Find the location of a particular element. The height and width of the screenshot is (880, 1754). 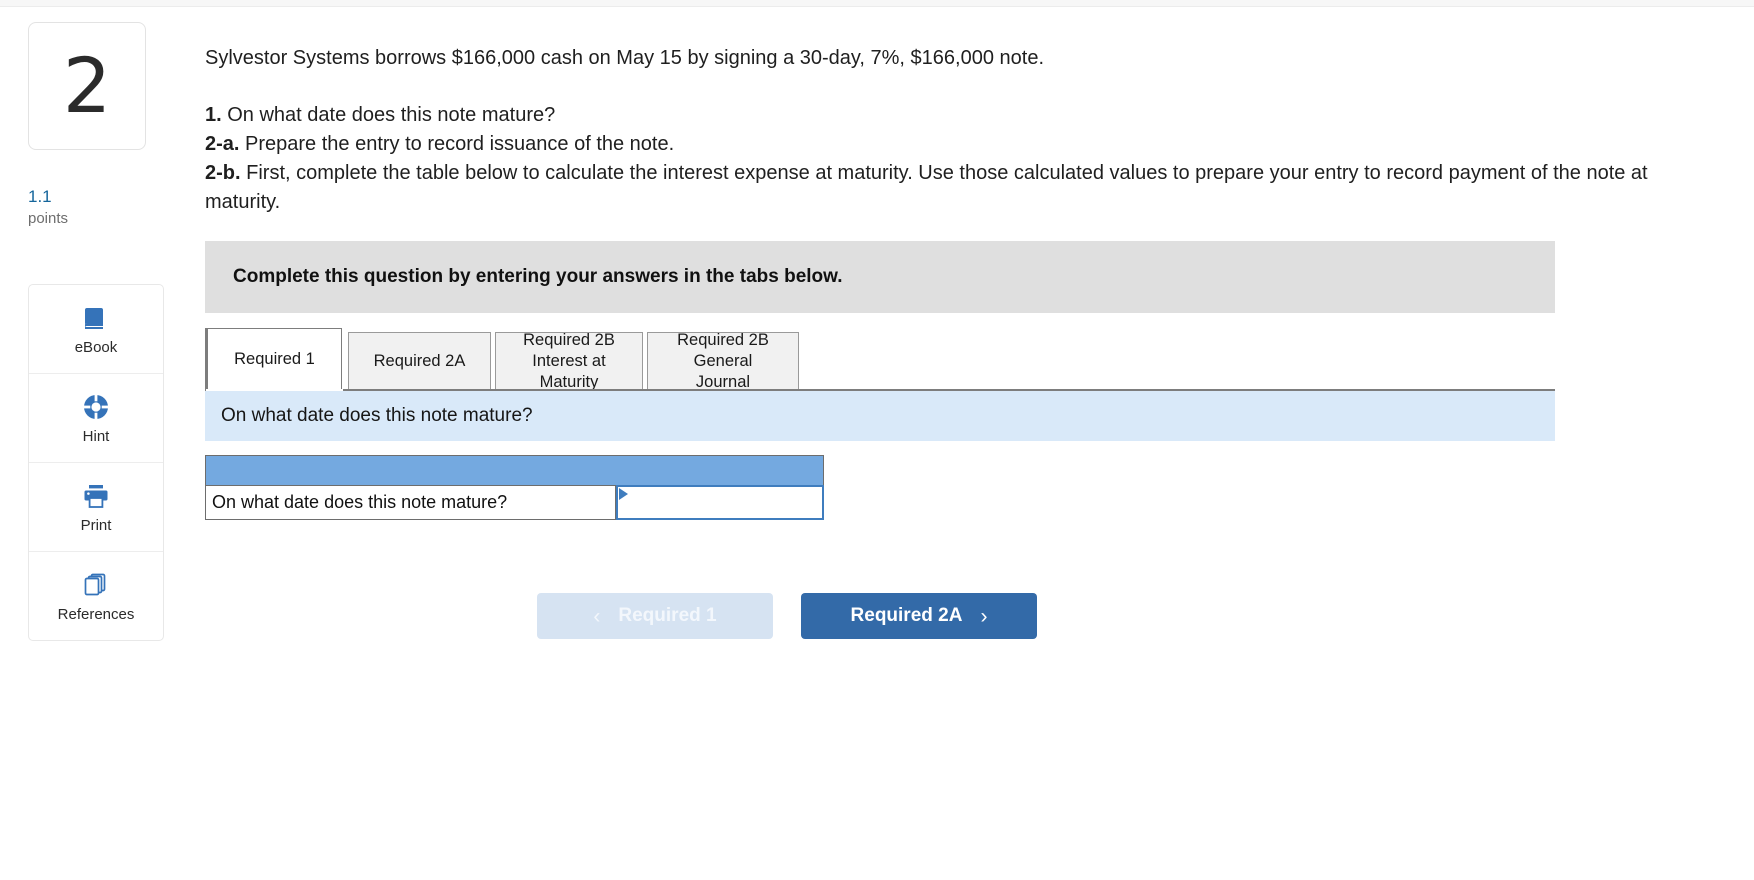

tool-item-references: References is located at coordinates (96, 596).